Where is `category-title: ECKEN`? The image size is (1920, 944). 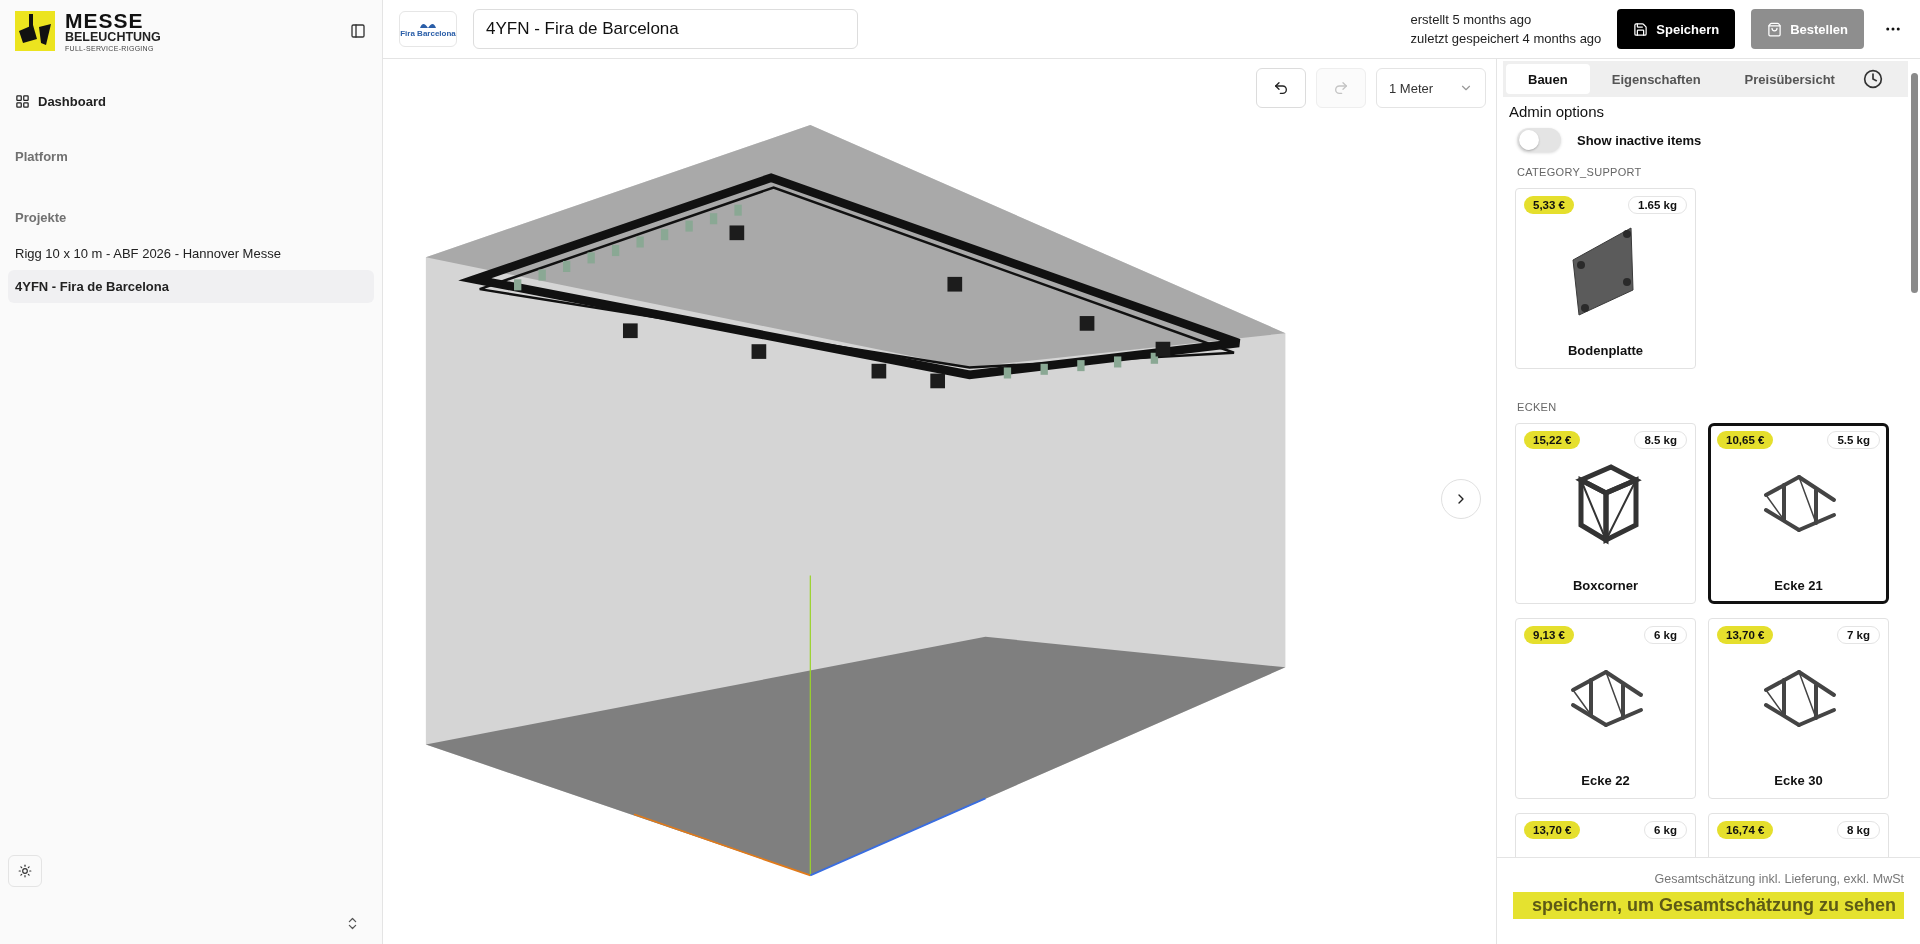
category-title: ECKEN is located at coordinates (1537, 407).